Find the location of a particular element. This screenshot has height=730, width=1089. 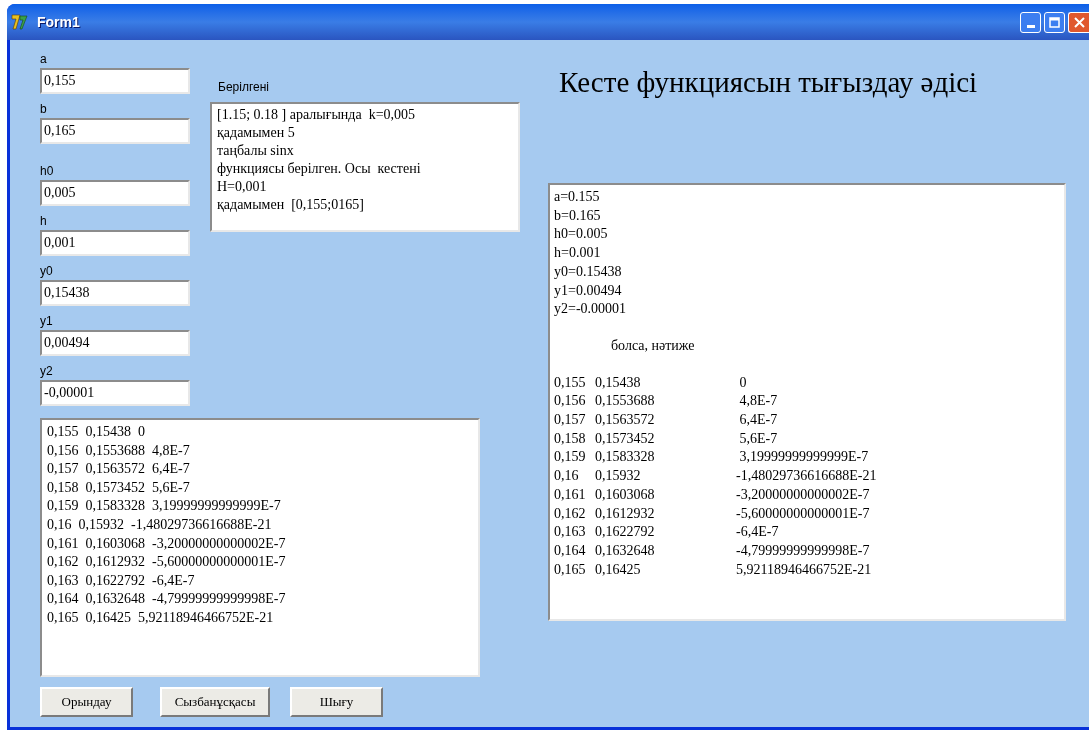

memo-line: қадамымен [0,155;0165] is located at coordinates (291, 205).